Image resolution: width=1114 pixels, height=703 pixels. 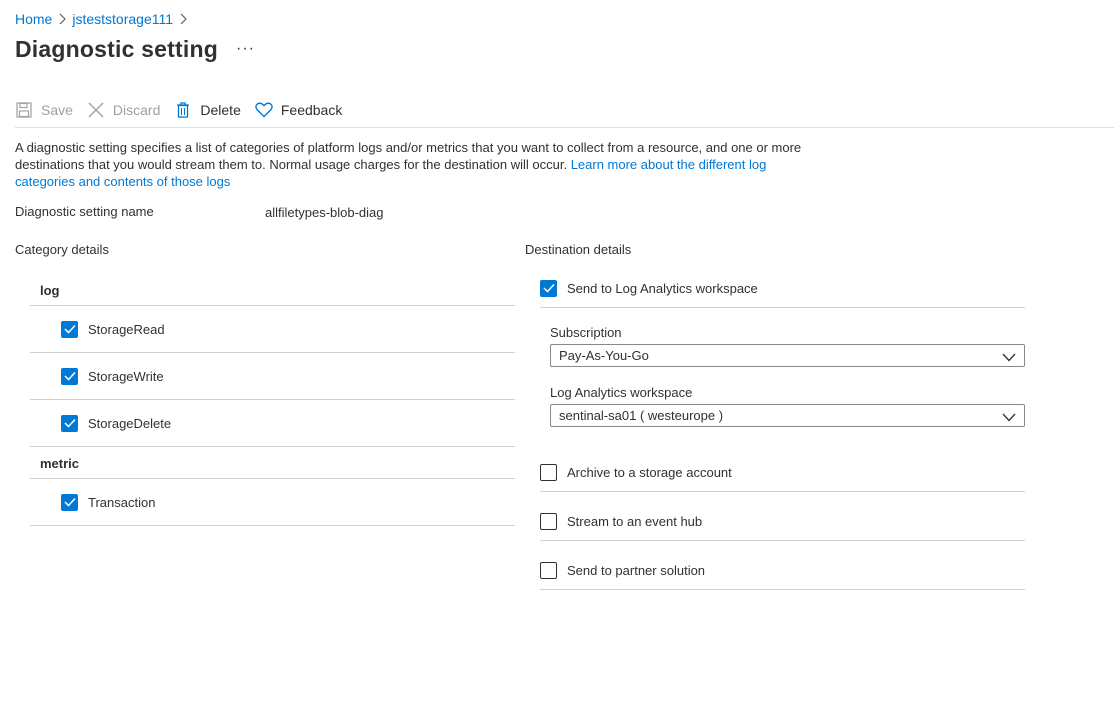 What do you see at coordinates (787, 415) in the screenshot?
I see `workspace-dropdown: sentinal-sa01 ( westeurope )` at bounding box center [787, 415].